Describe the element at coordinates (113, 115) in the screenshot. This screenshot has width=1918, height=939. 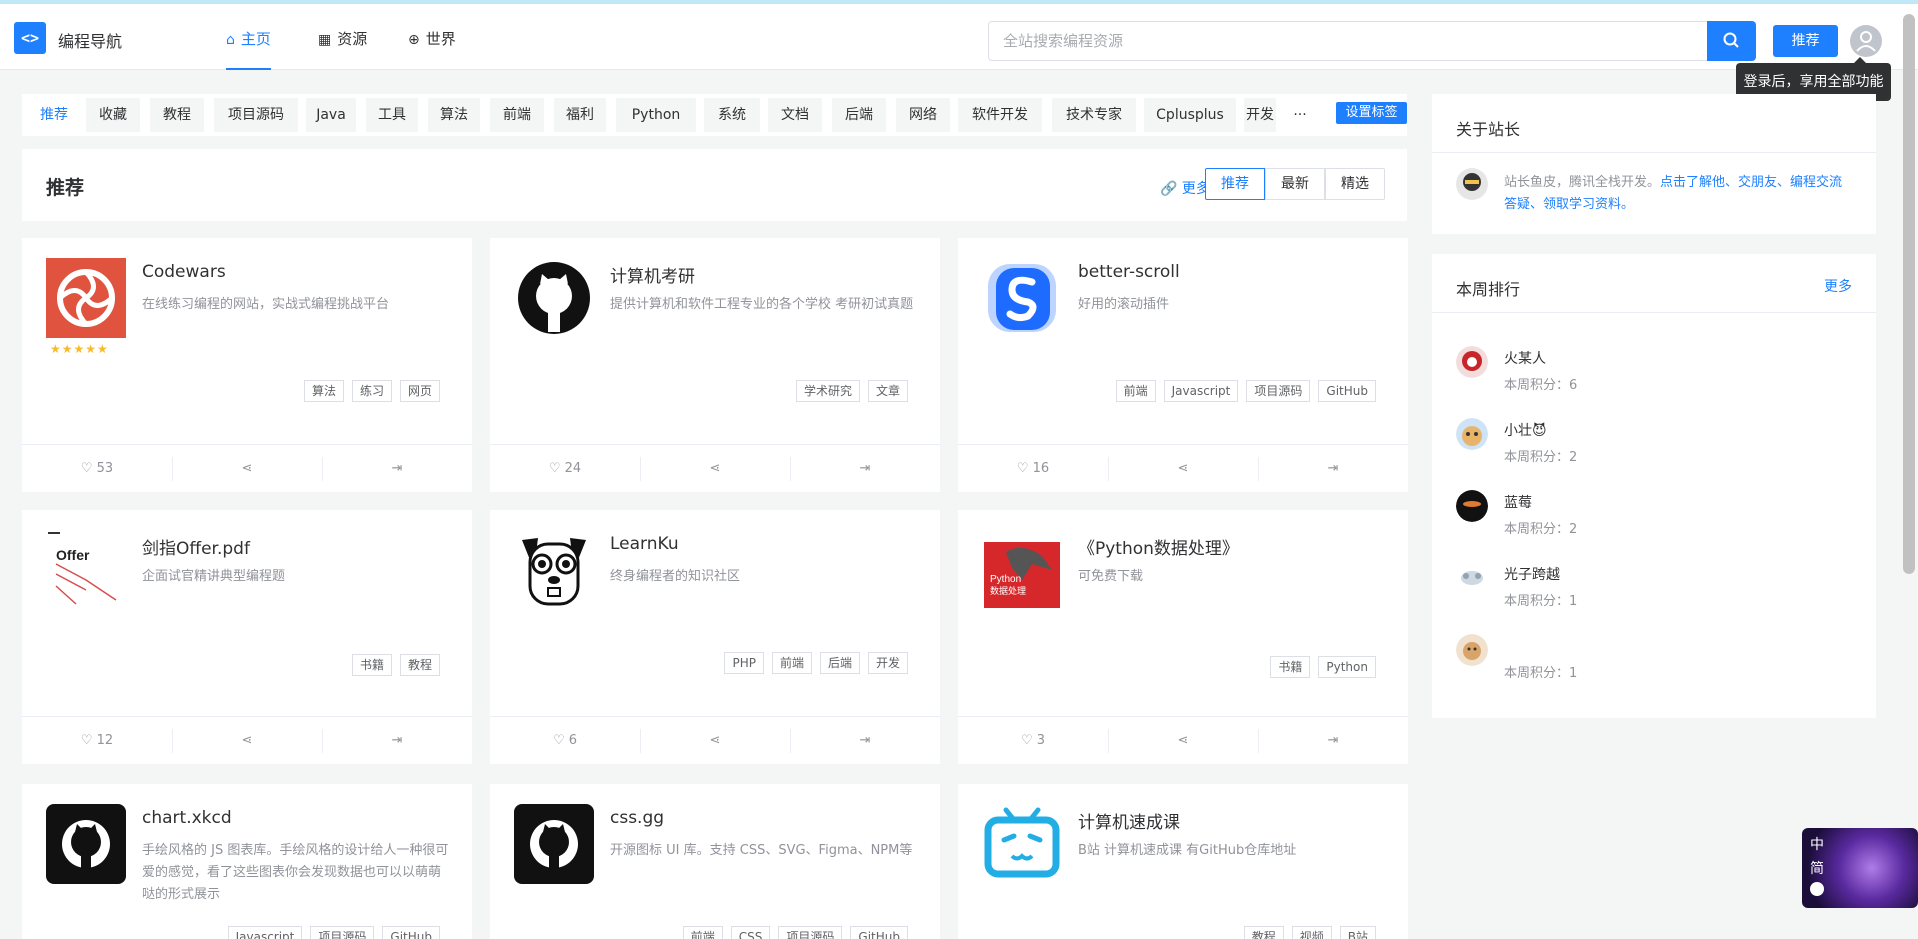
I see `tag-item: 收藏` at that location.